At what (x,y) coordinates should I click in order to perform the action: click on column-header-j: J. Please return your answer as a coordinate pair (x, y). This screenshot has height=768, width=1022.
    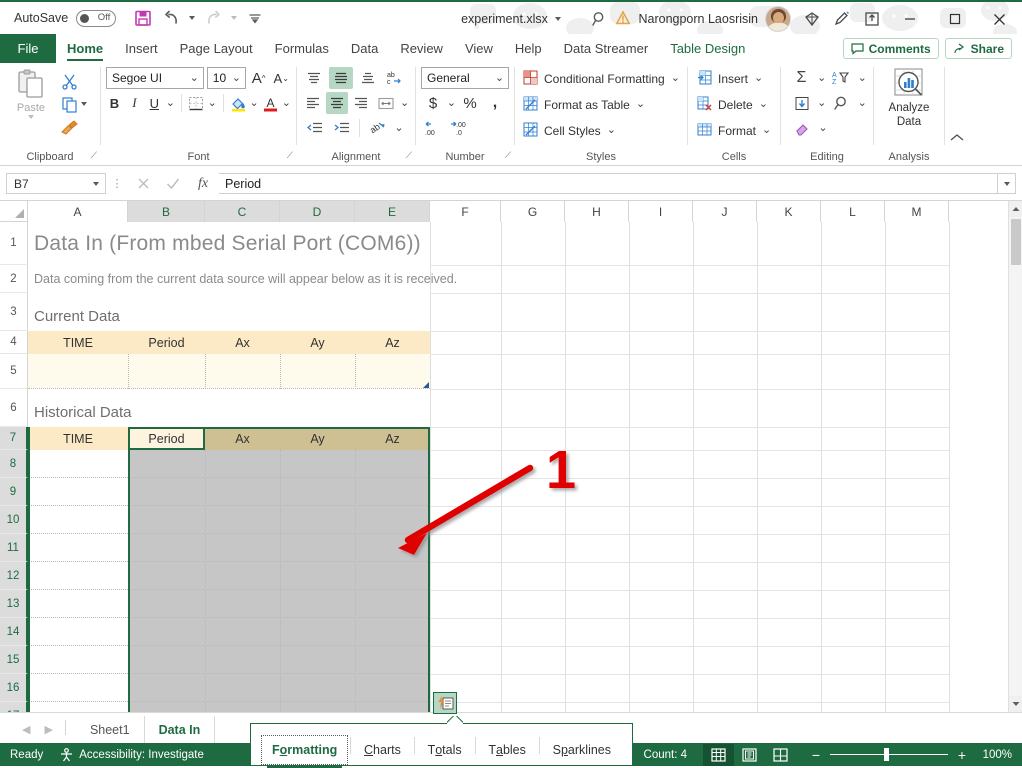
    Looking at the image, I should click on (725, 211).